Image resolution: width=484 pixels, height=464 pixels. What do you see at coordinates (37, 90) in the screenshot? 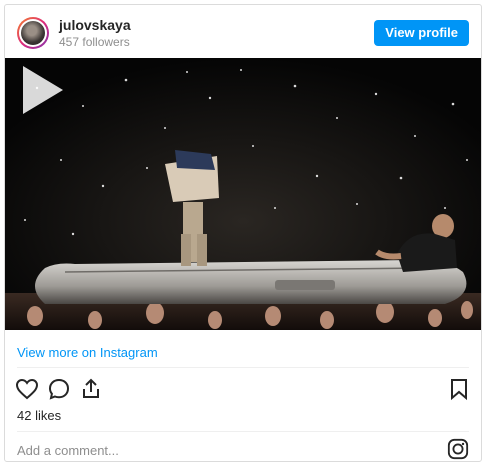
I see `play-icon` at bounding box center [37, 90].